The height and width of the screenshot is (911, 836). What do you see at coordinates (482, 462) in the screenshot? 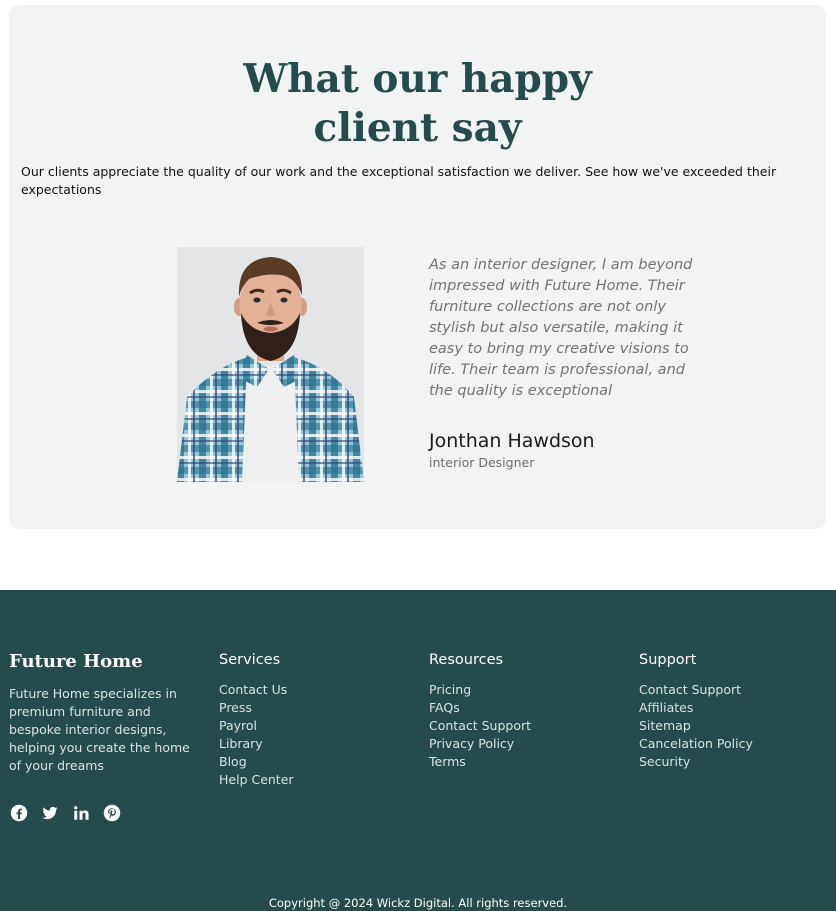
I see `author-role: interior Designer` at bounding box center [482, 462].